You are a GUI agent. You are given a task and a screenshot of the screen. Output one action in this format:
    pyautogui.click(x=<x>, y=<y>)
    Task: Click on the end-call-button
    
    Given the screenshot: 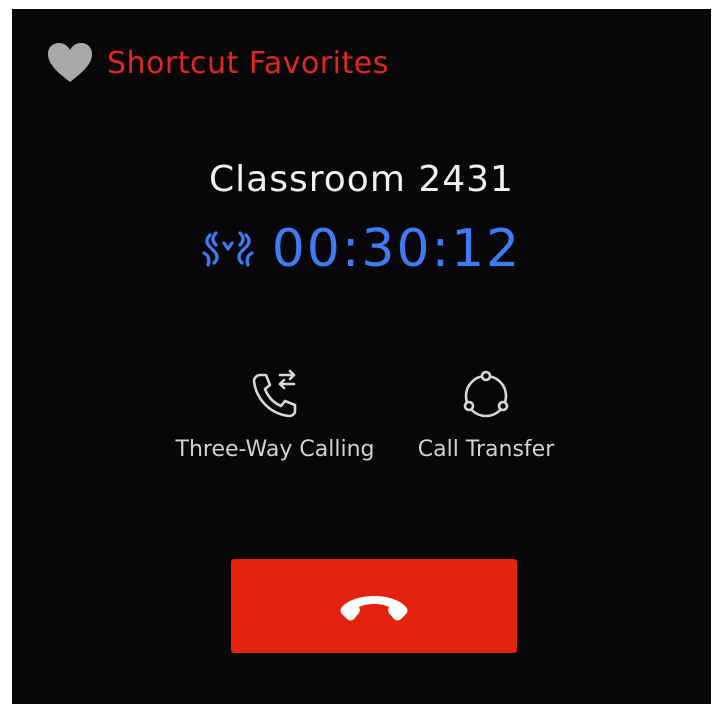 What is the action you would take?
    pyautogui.click(x=374, y=606)
    